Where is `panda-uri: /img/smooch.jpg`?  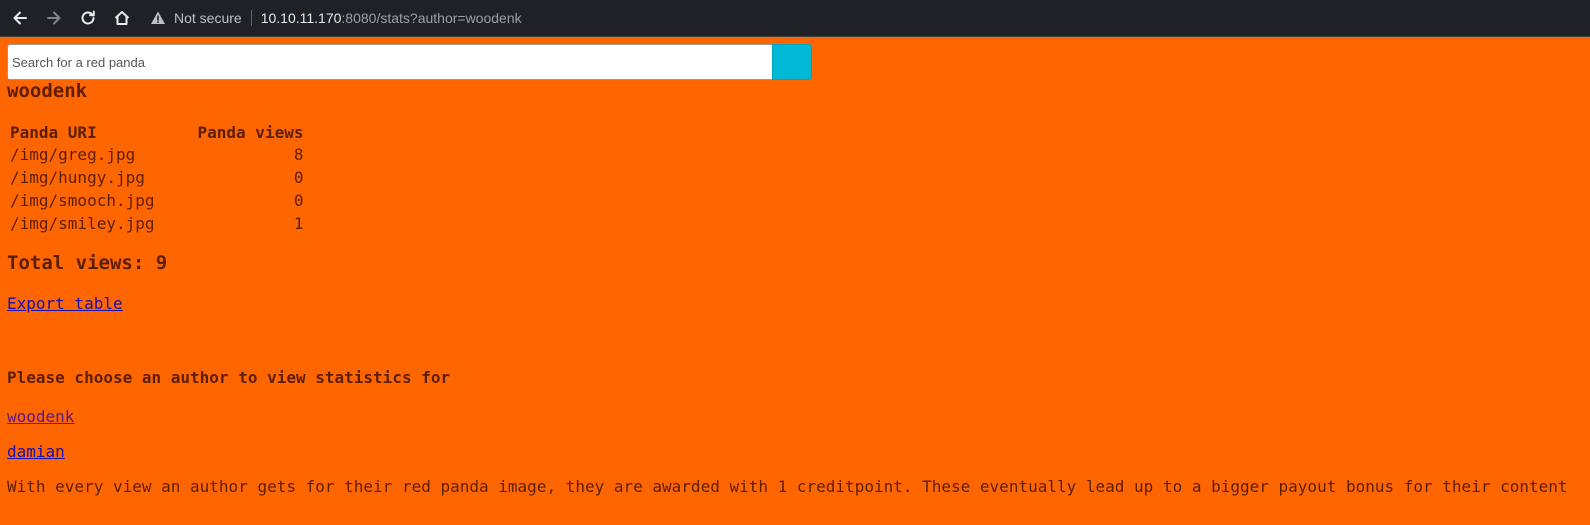
panda-uri: /img/smooch.jpg is located at coordinates (82, 200).